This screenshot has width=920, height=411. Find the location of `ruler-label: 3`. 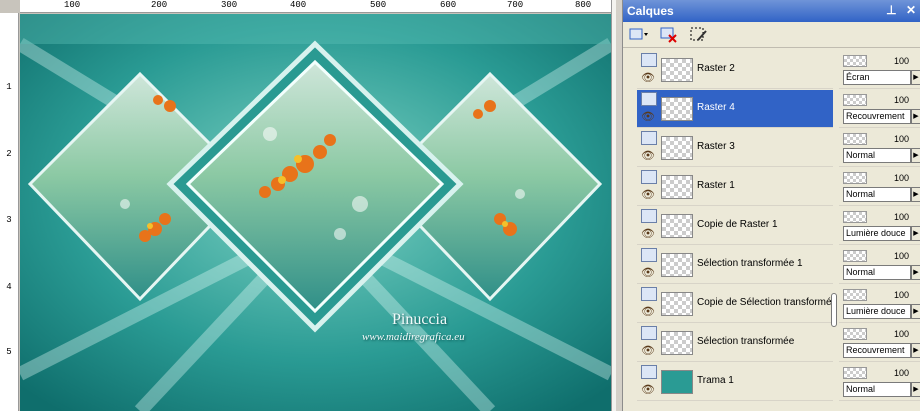

ruler-label: 3 is located at coordinates (9, 220).